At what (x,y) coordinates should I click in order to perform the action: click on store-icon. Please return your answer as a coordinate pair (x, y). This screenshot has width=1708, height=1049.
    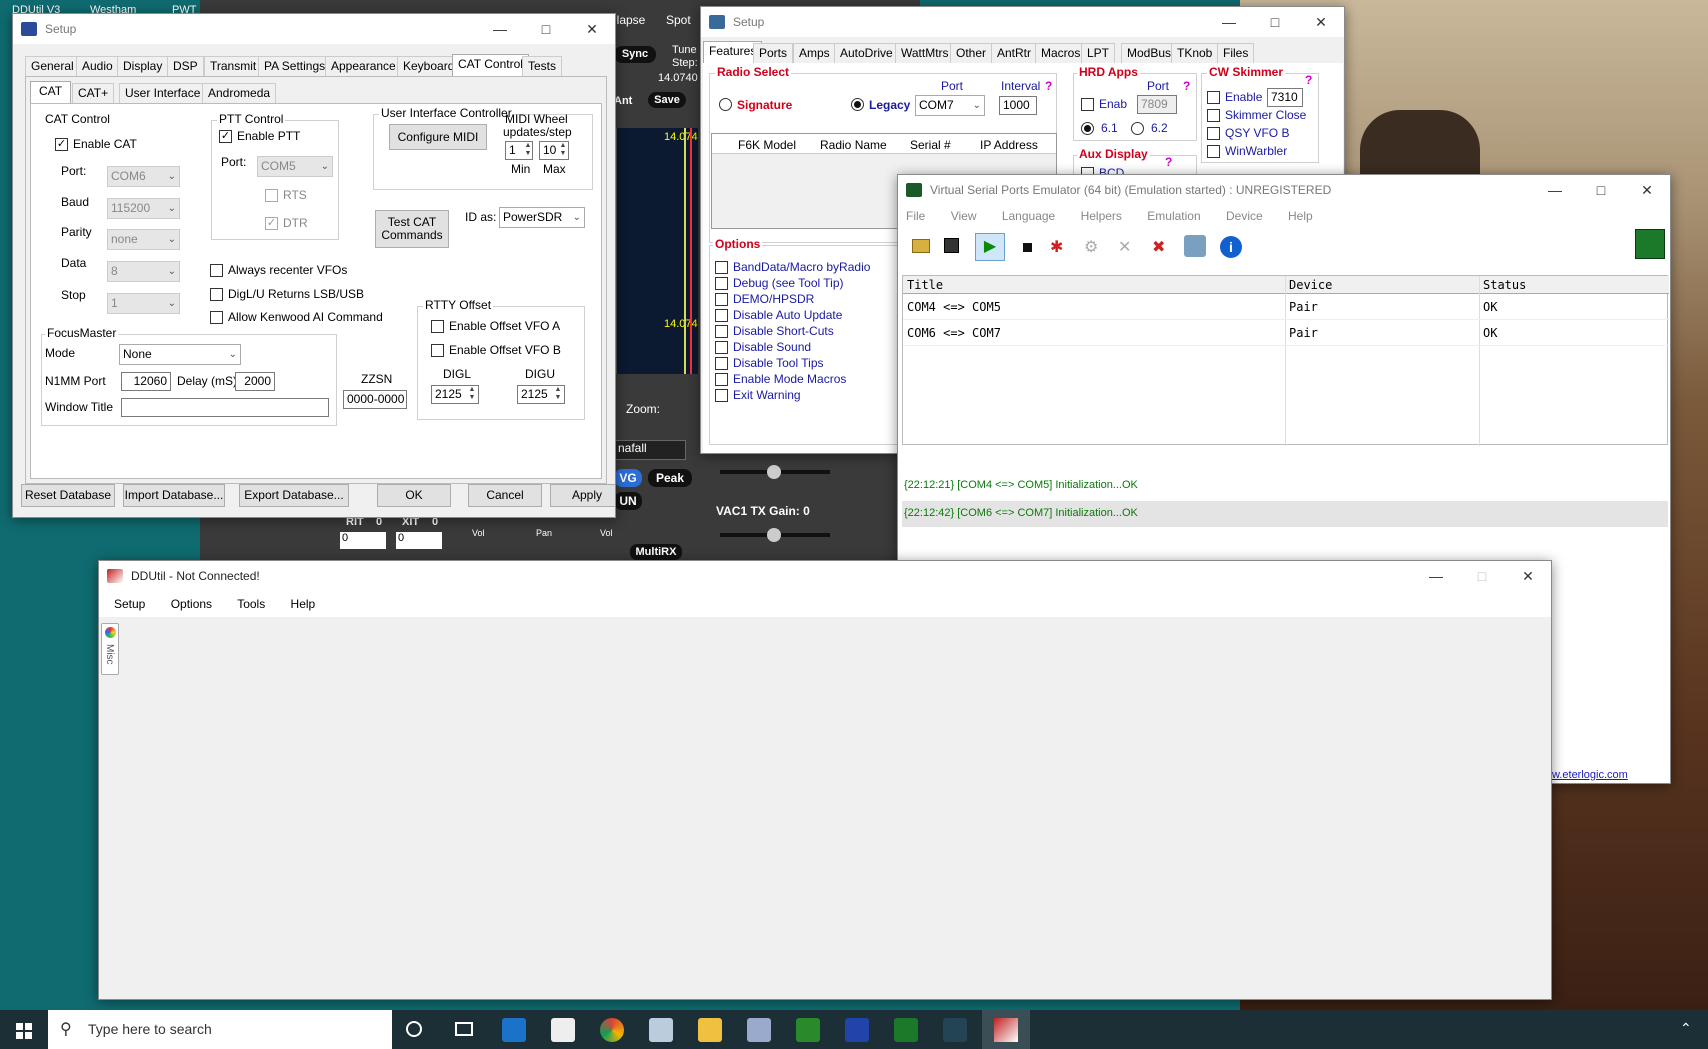
    Looking at the image, I should click on (563, 1030).